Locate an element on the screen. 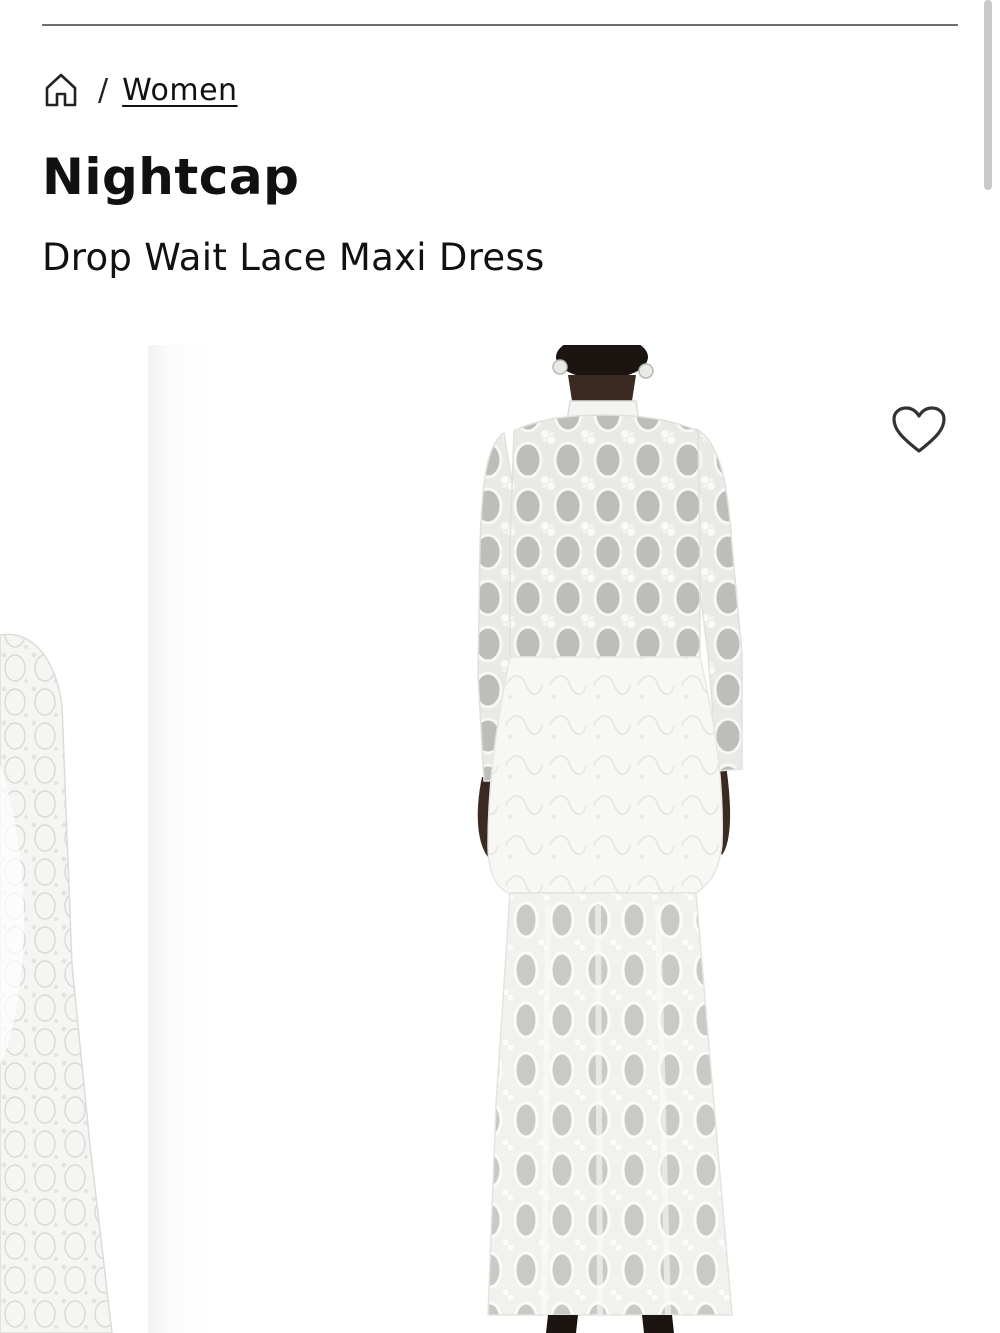 Image resolution: width=1000 pixels, height=1333 pixels. breadcrumb-link-women: Women is located at coordinates (179, 90).